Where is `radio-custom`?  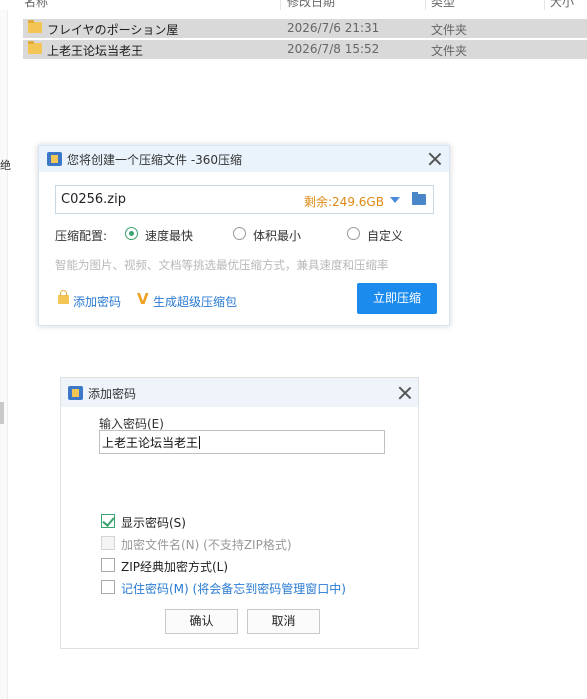
radio-custom is located at coordinates (353, 233).